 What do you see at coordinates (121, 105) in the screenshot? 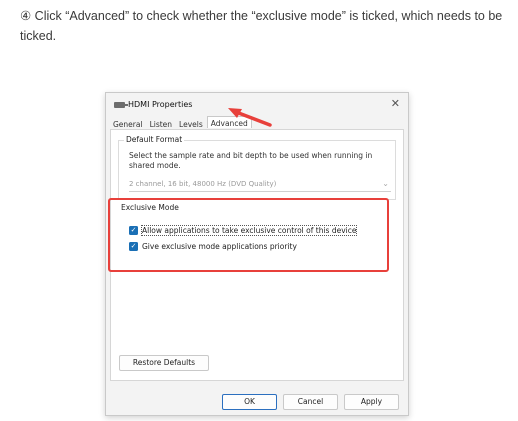
I see `speaker-icon` at bounding box center [121, 105].